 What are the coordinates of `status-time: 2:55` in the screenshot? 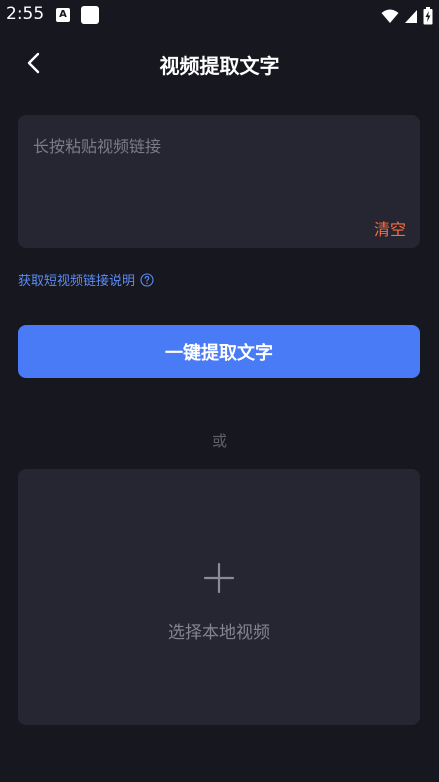 It's located at (25, 14).